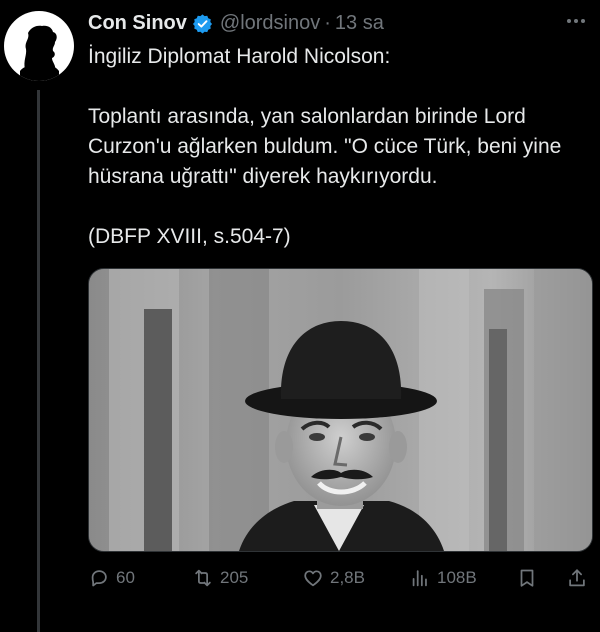 This screenshot has height=632, width=600. What do you see at coordinates (576, 21) in the screenshot?
I see `more-icon` at bounding box center [576, 21].